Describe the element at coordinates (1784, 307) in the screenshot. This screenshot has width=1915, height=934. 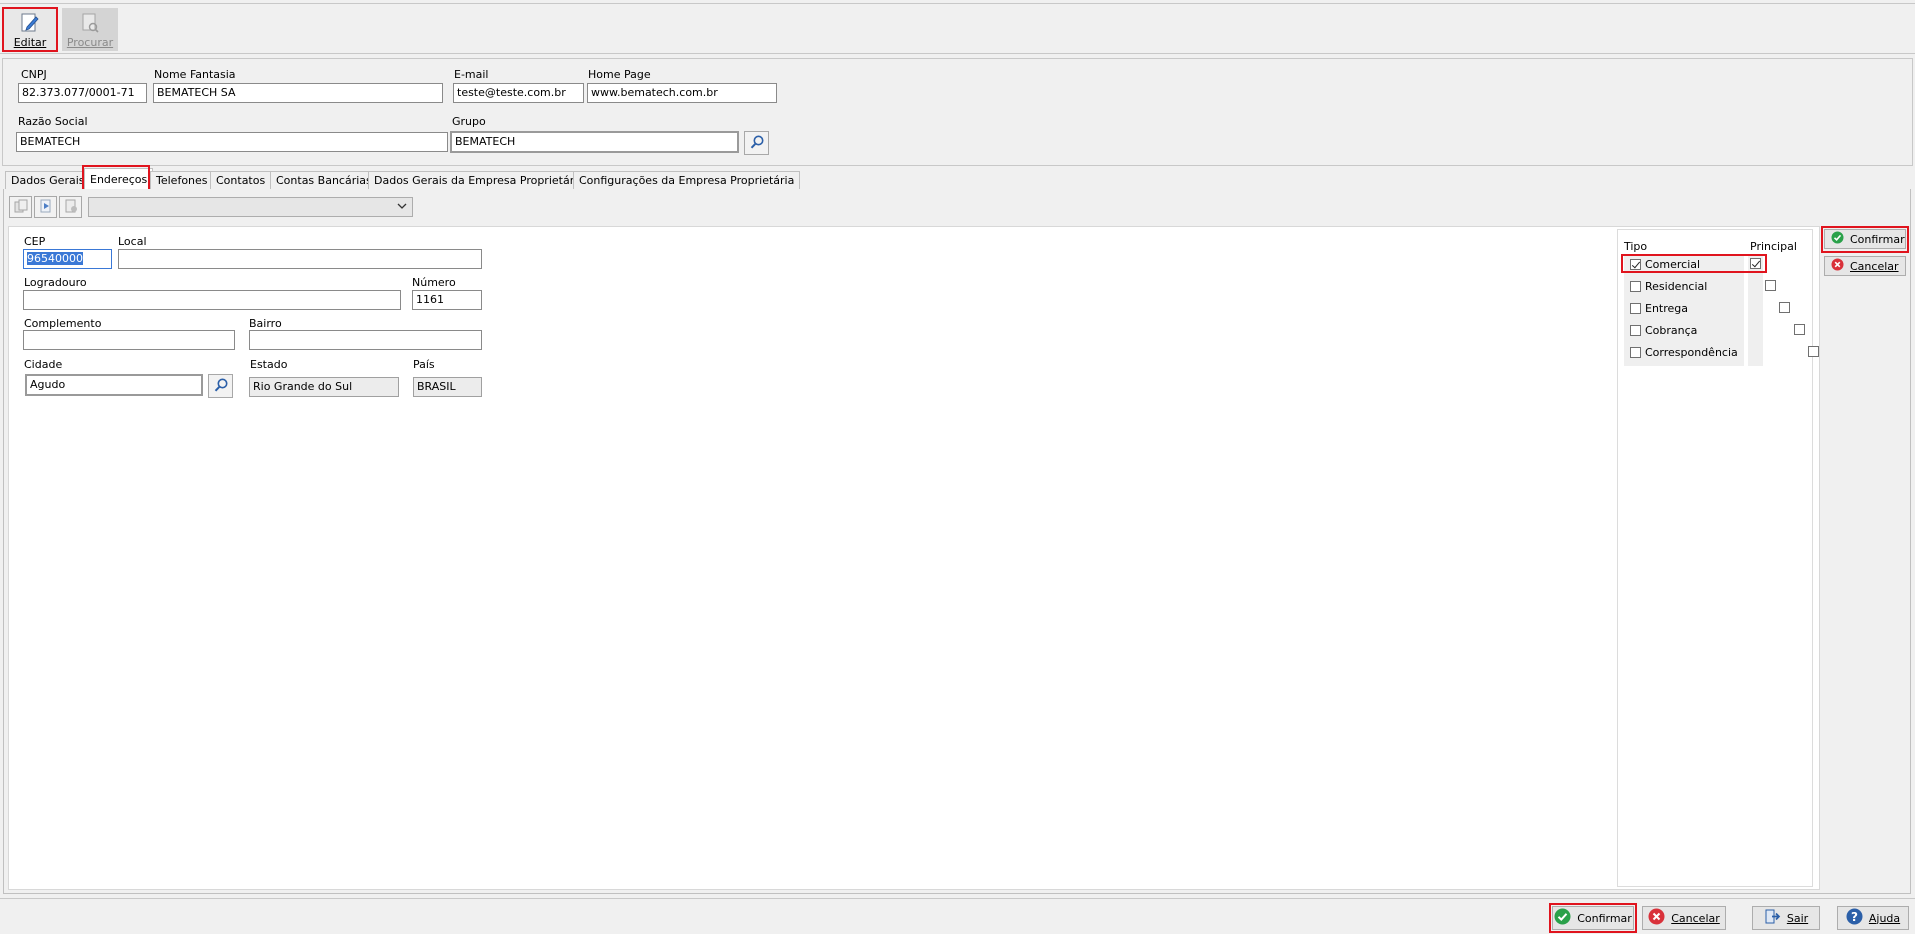
I see `principal-checkbox-entrega` at that location.